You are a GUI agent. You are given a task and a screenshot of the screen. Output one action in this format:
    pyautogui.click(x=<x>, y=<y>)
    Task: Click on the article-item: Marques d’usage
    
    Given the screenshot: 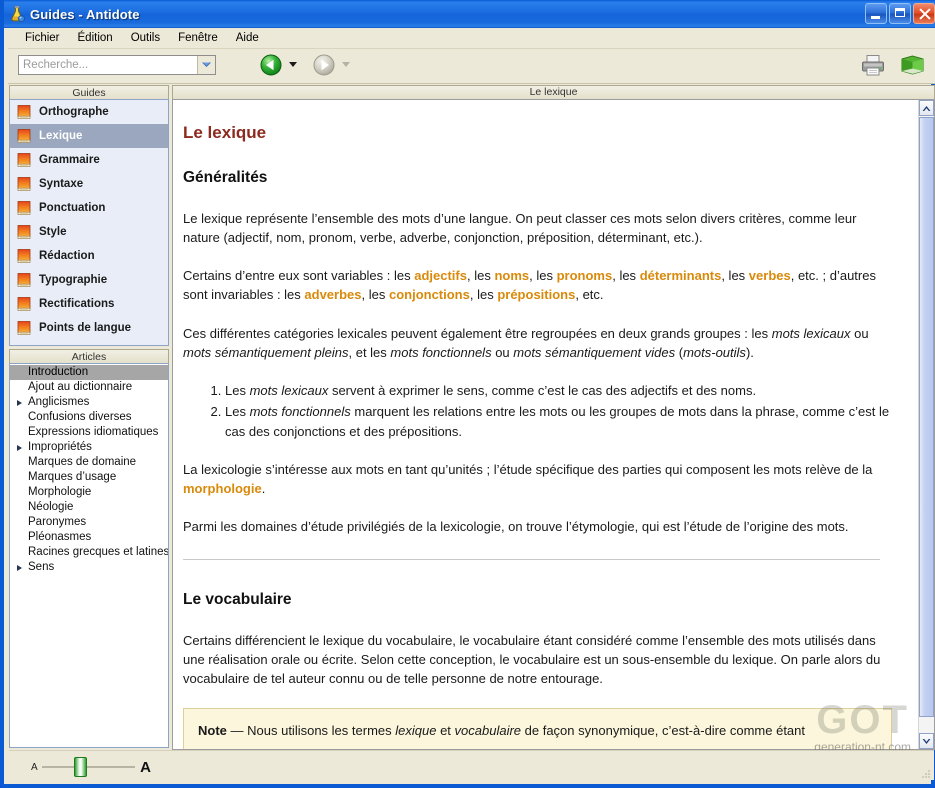 What is the action you would take?
    pyautogui.click(x=89, y=477)
    